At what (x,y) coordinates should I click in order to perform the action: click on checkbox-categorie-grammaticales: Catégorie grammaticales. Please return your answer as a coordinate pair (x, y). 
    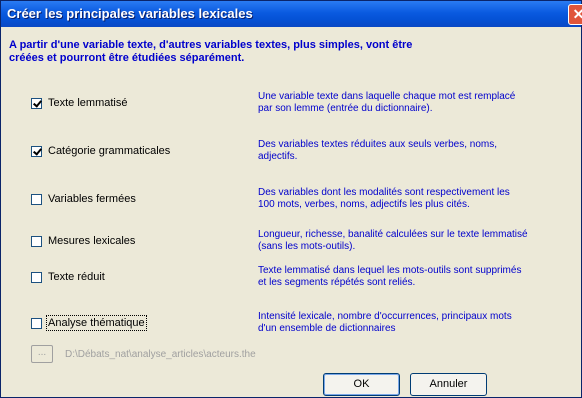
    Looking at the image, I should click on (100, 151).